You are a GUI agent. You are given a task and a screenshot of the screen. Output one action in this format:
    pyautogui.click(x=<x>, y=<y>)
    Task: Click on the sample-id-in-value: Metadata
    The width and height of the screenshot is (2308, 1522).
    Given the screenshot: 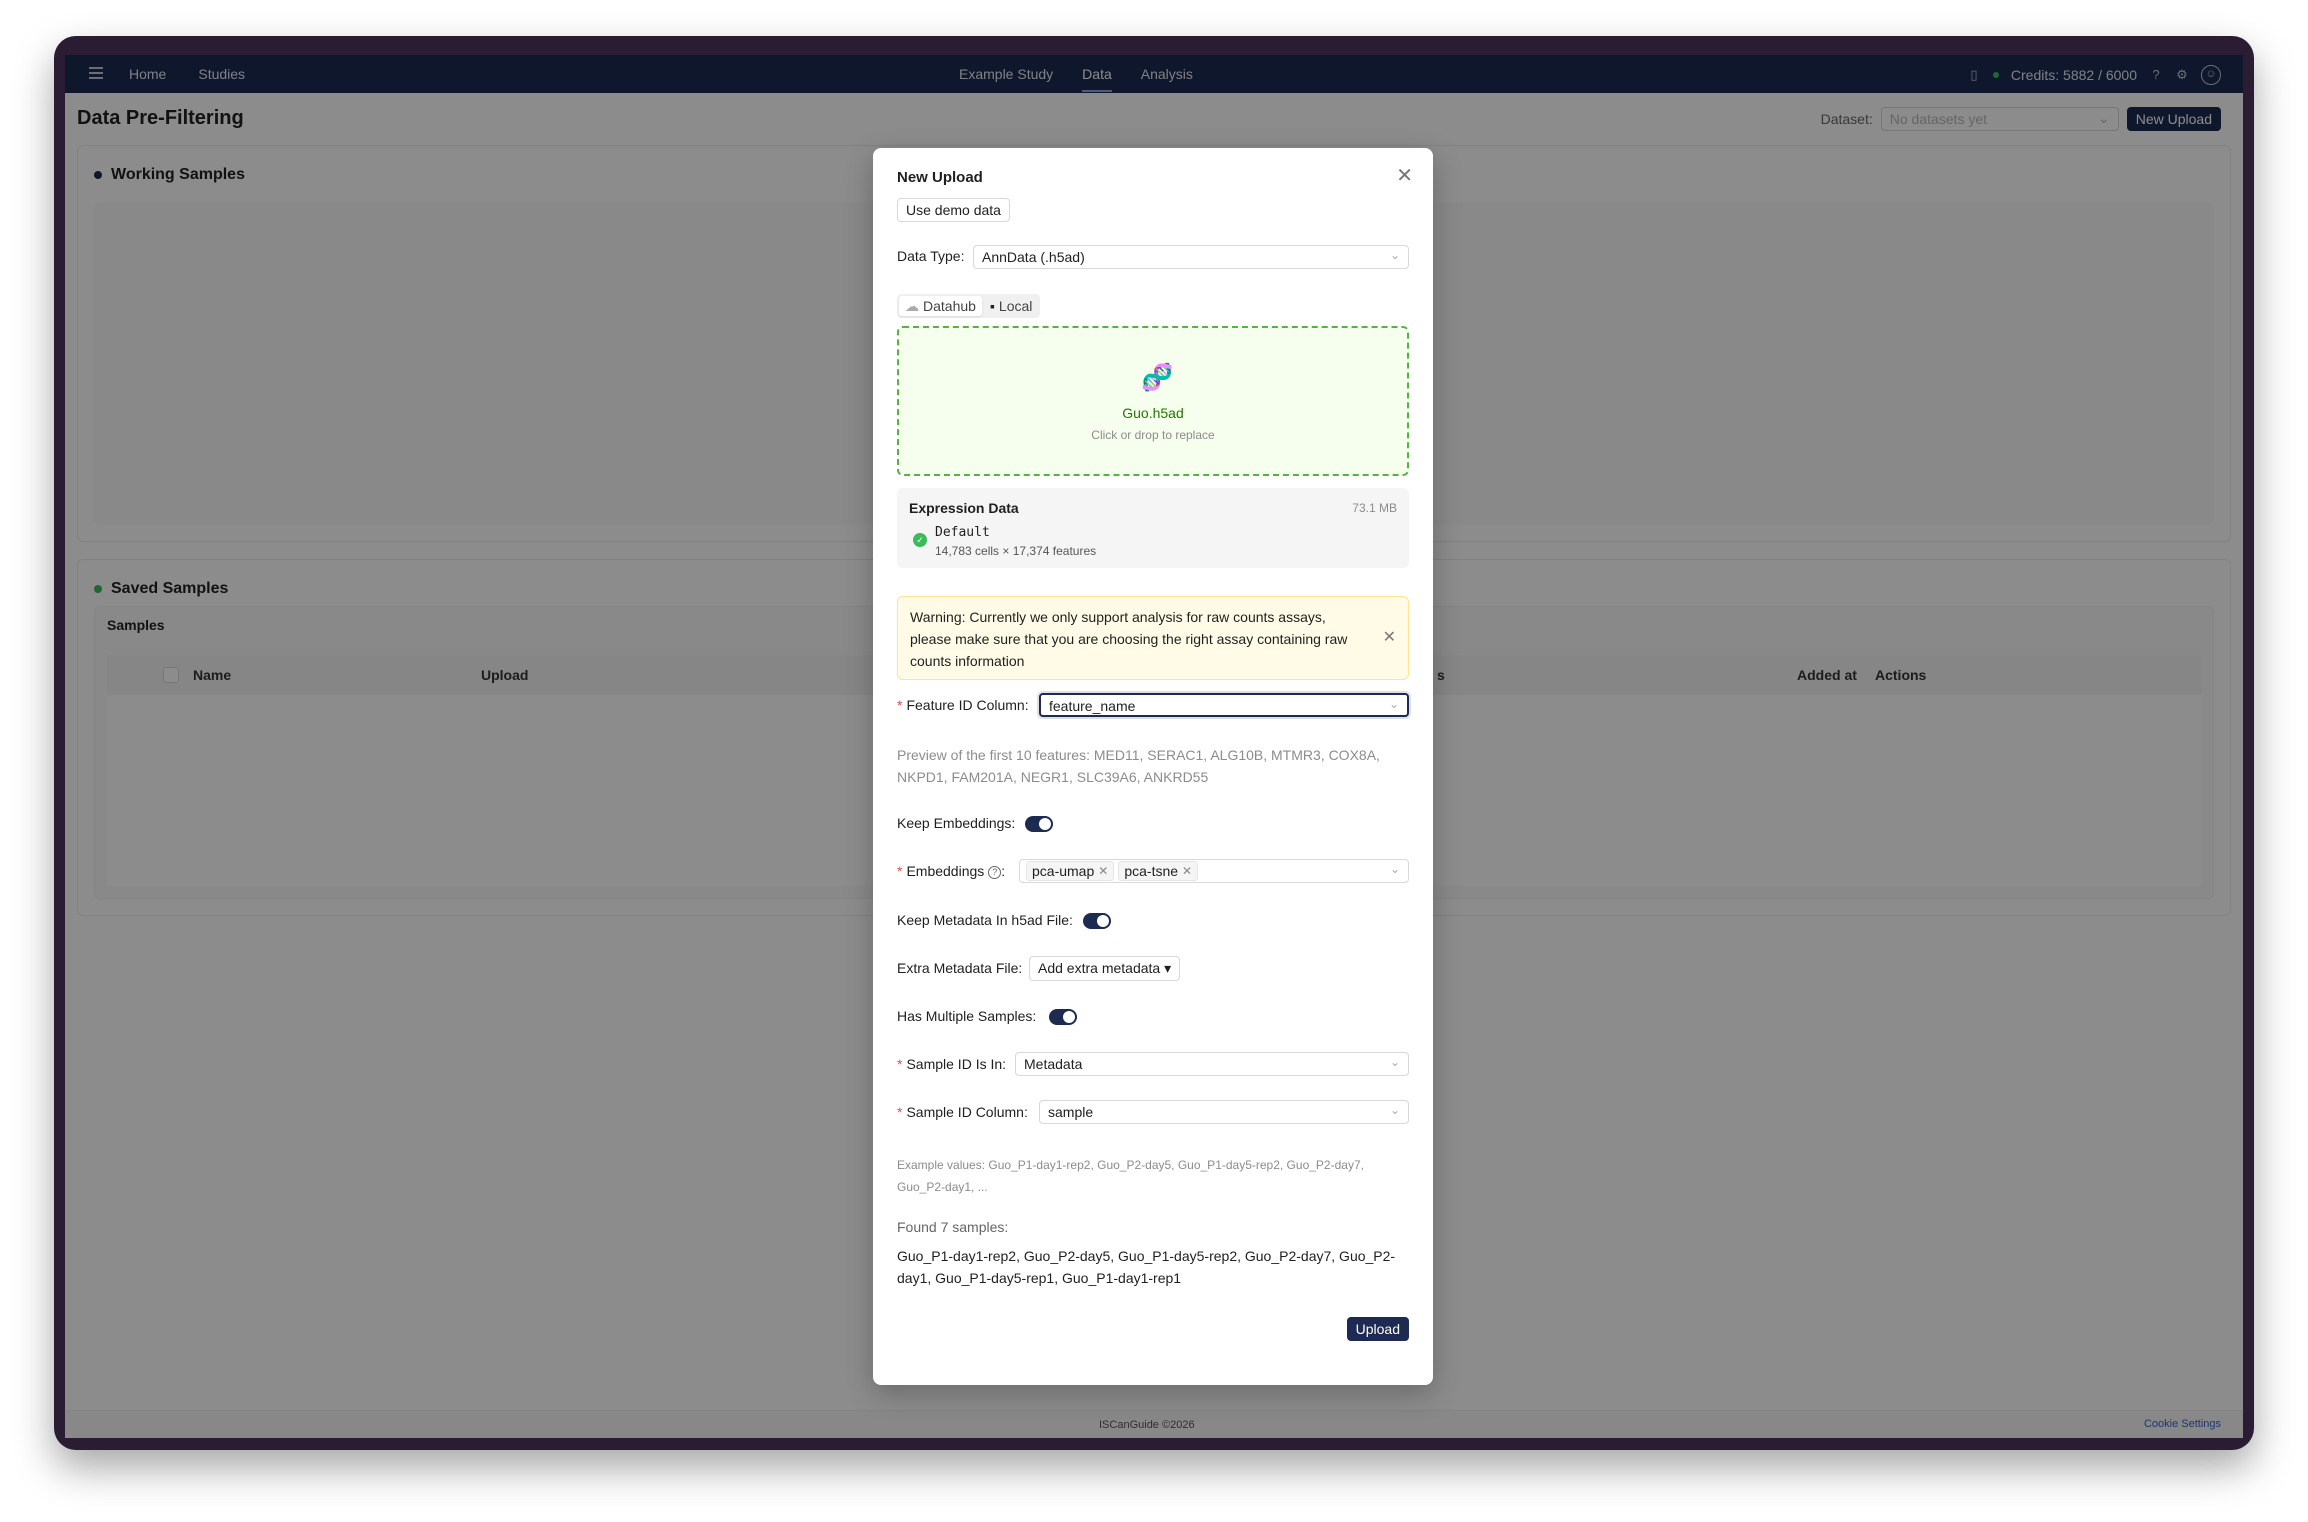 What is the action you would take?
    pyautogui.click(x=1053, y=1064)
    